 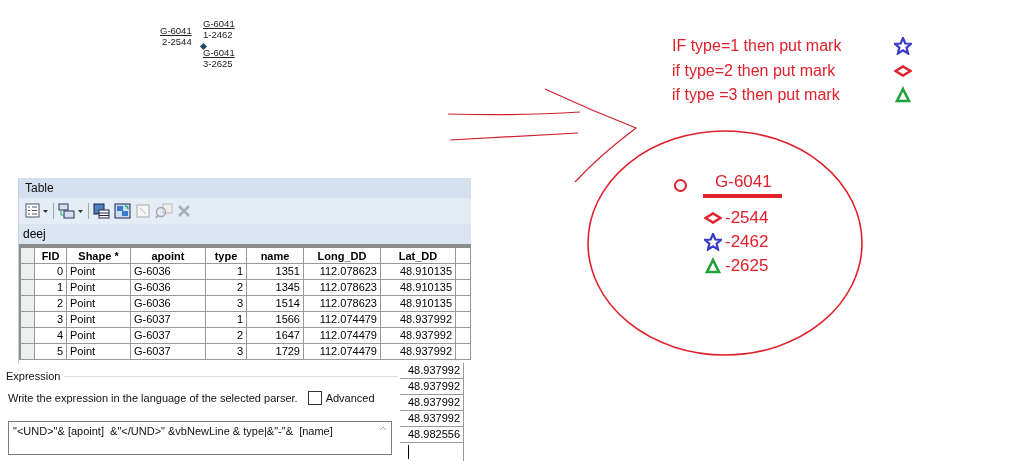 I want to click on related-tables-icon, so click(x=71, y=211).